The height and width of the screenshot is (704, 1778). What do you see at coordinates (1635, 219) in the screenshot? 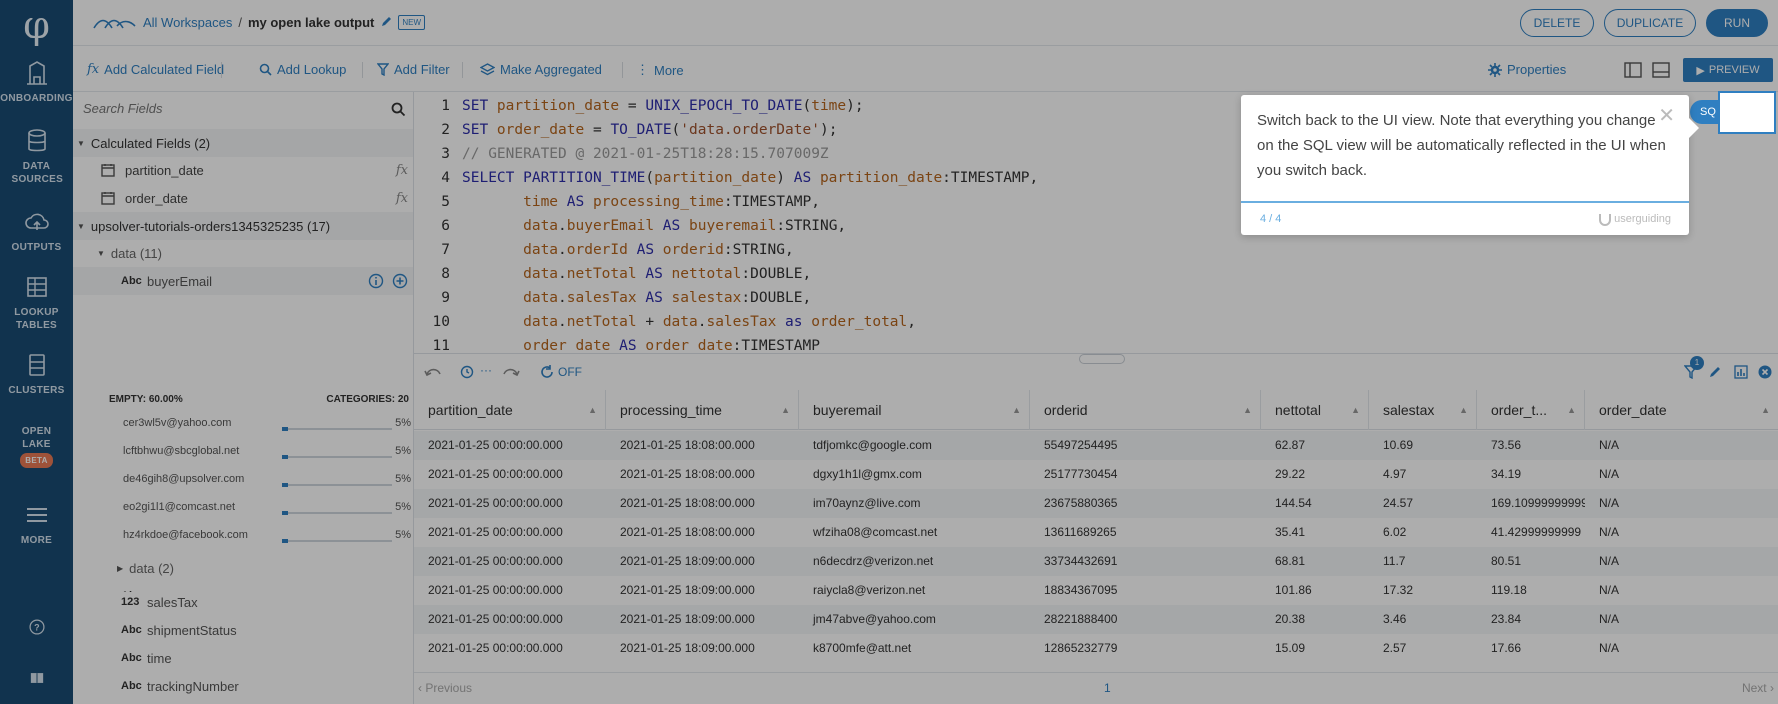
I see `brand-mark: userguiding` at bounding box center [1635, 219].